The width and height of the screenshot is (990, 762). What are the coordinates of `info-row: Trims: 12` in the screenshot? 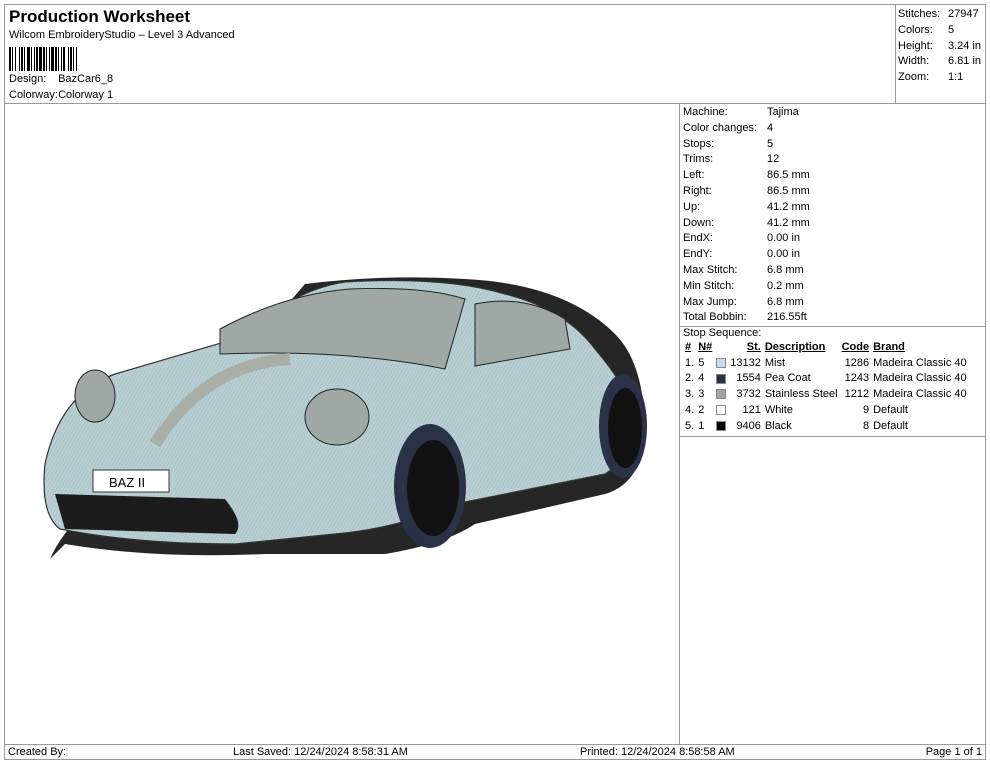 It's located at (834, 160).